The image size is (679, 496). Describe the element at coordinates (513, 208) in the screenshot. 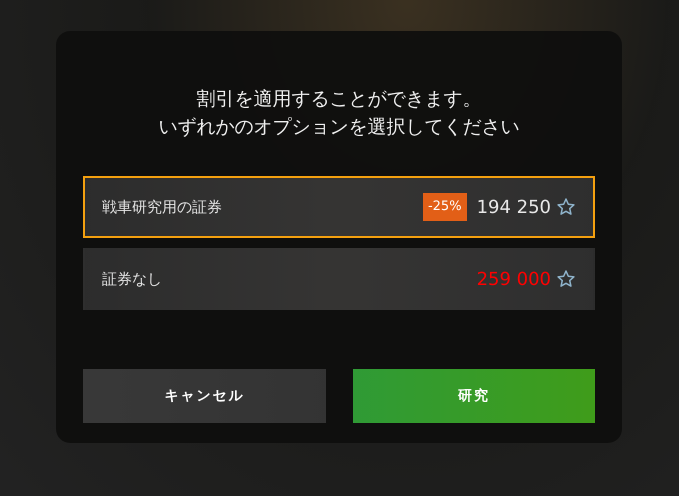

I see `price: 194 250` at that location.